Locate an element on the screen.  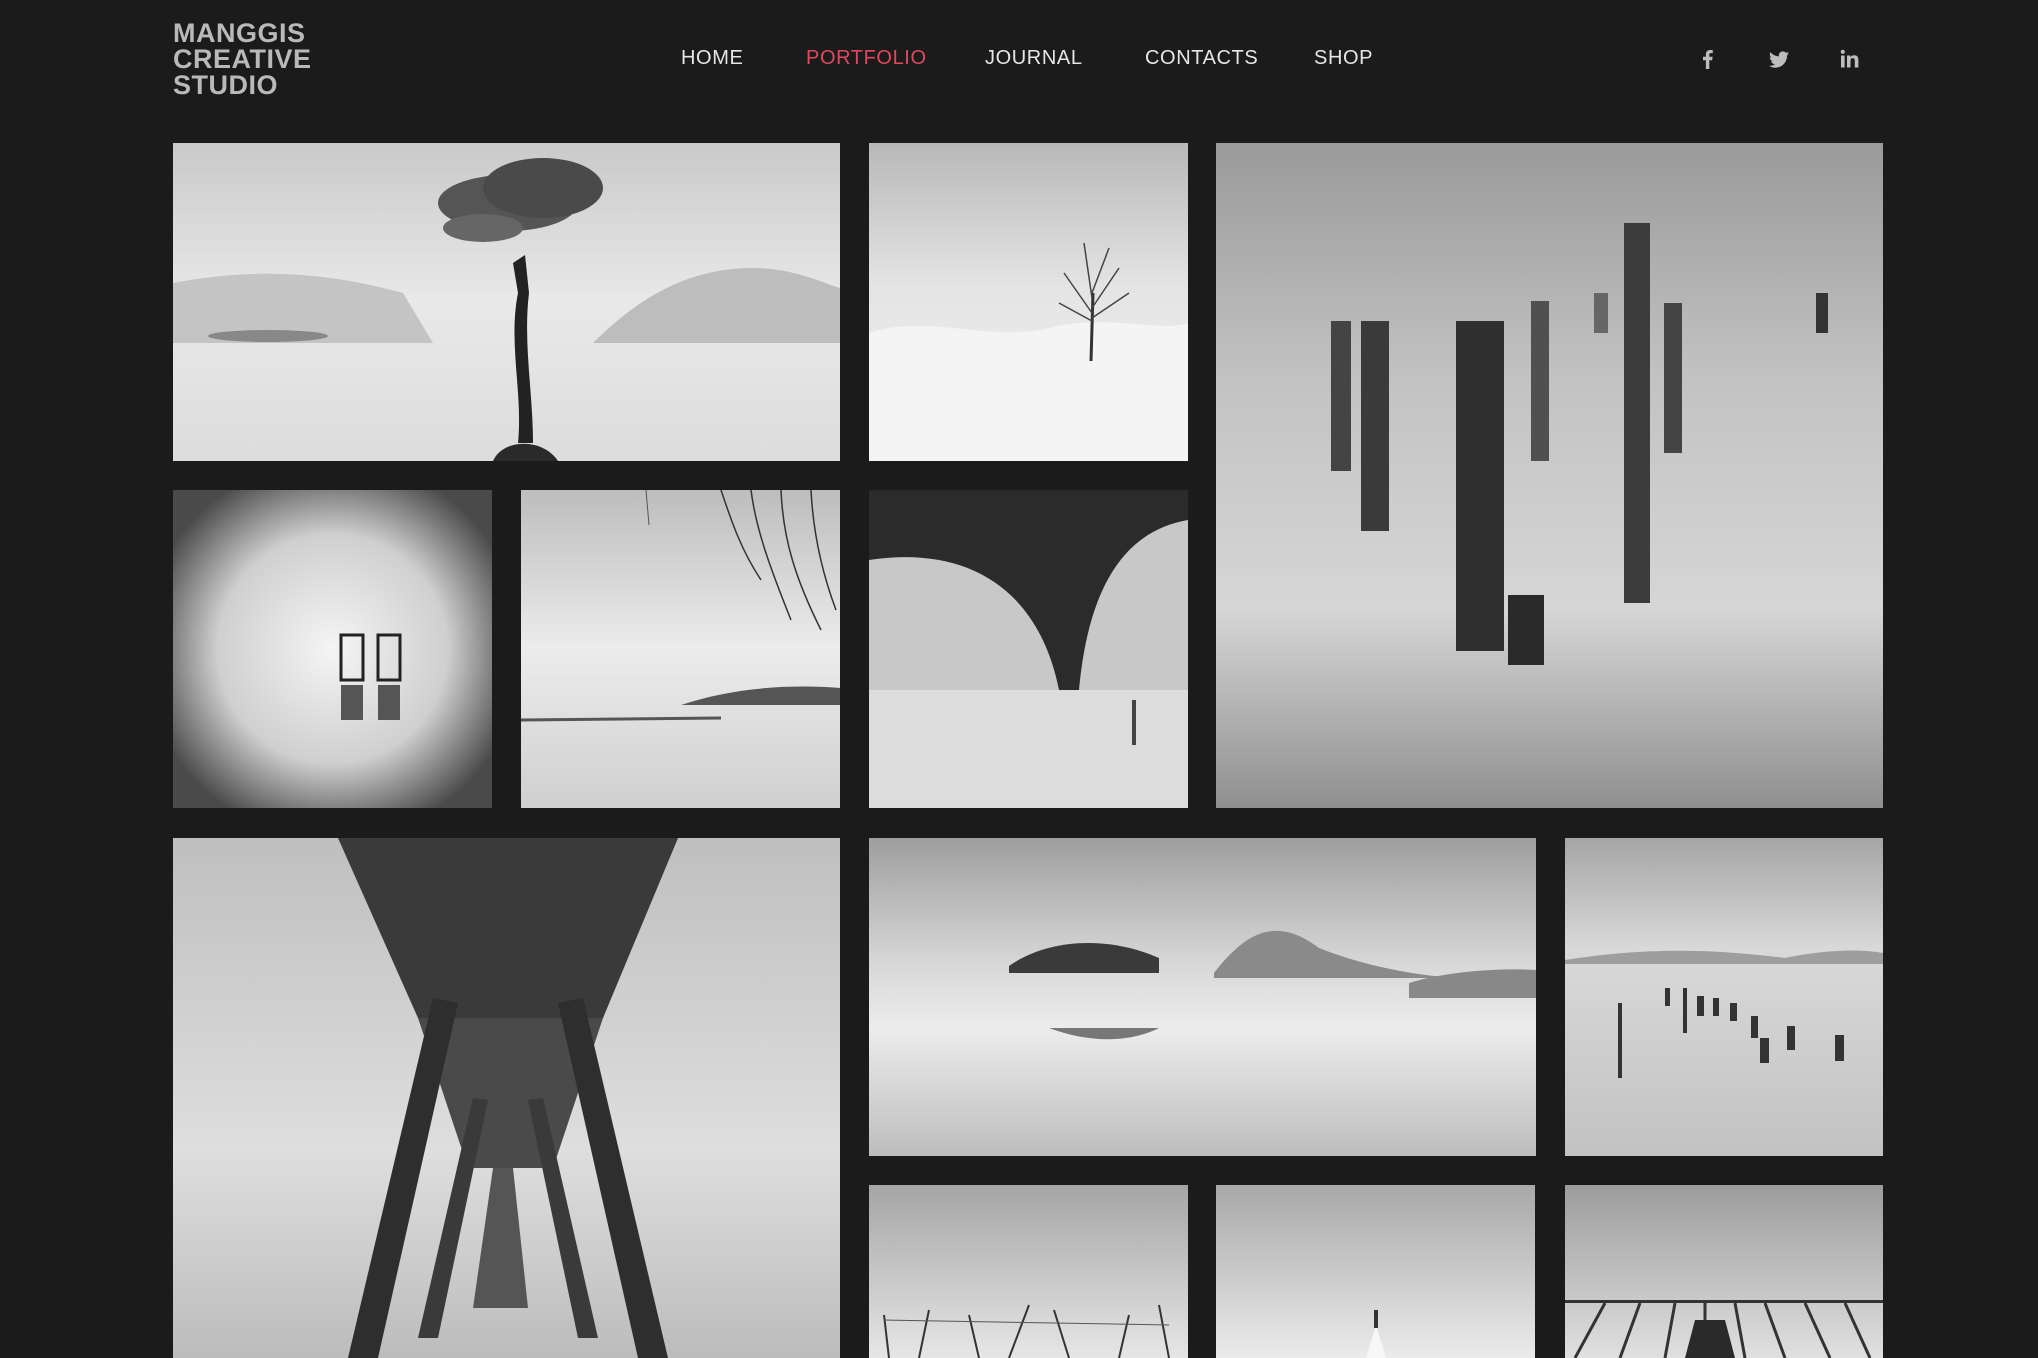
photo-bare-tree-snow is located at coordinates (1028, 302).